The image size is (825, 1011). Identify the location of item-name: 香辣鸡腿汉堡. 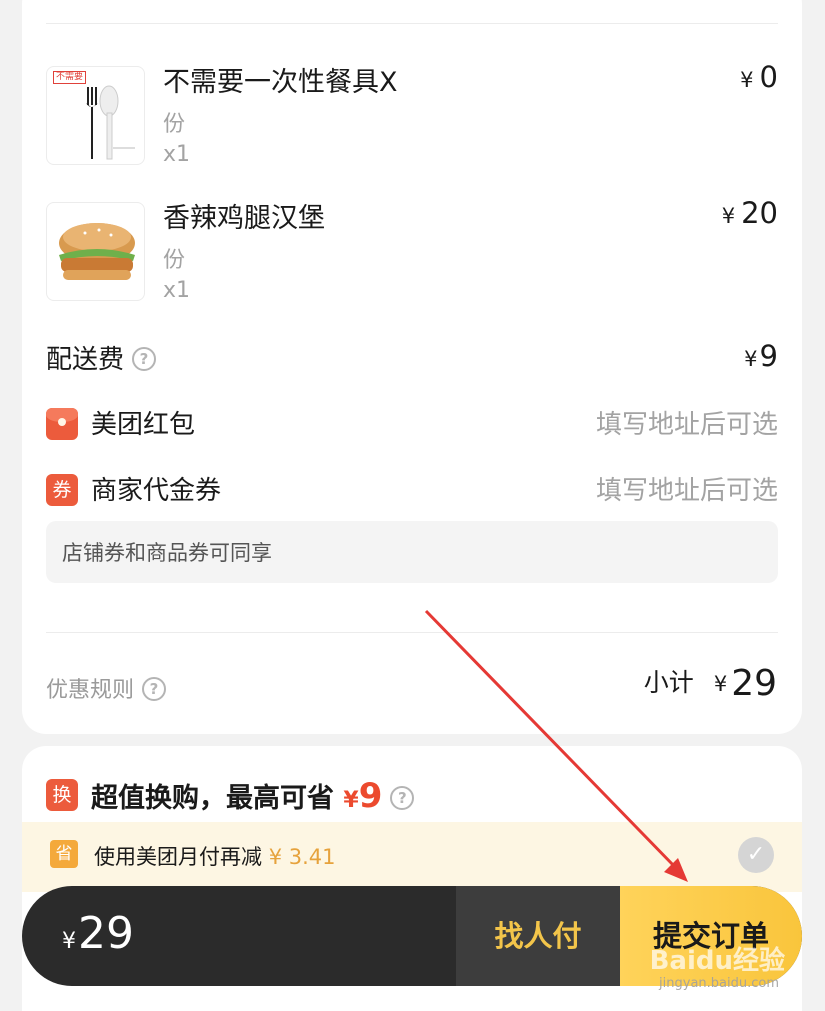
(244, 218).